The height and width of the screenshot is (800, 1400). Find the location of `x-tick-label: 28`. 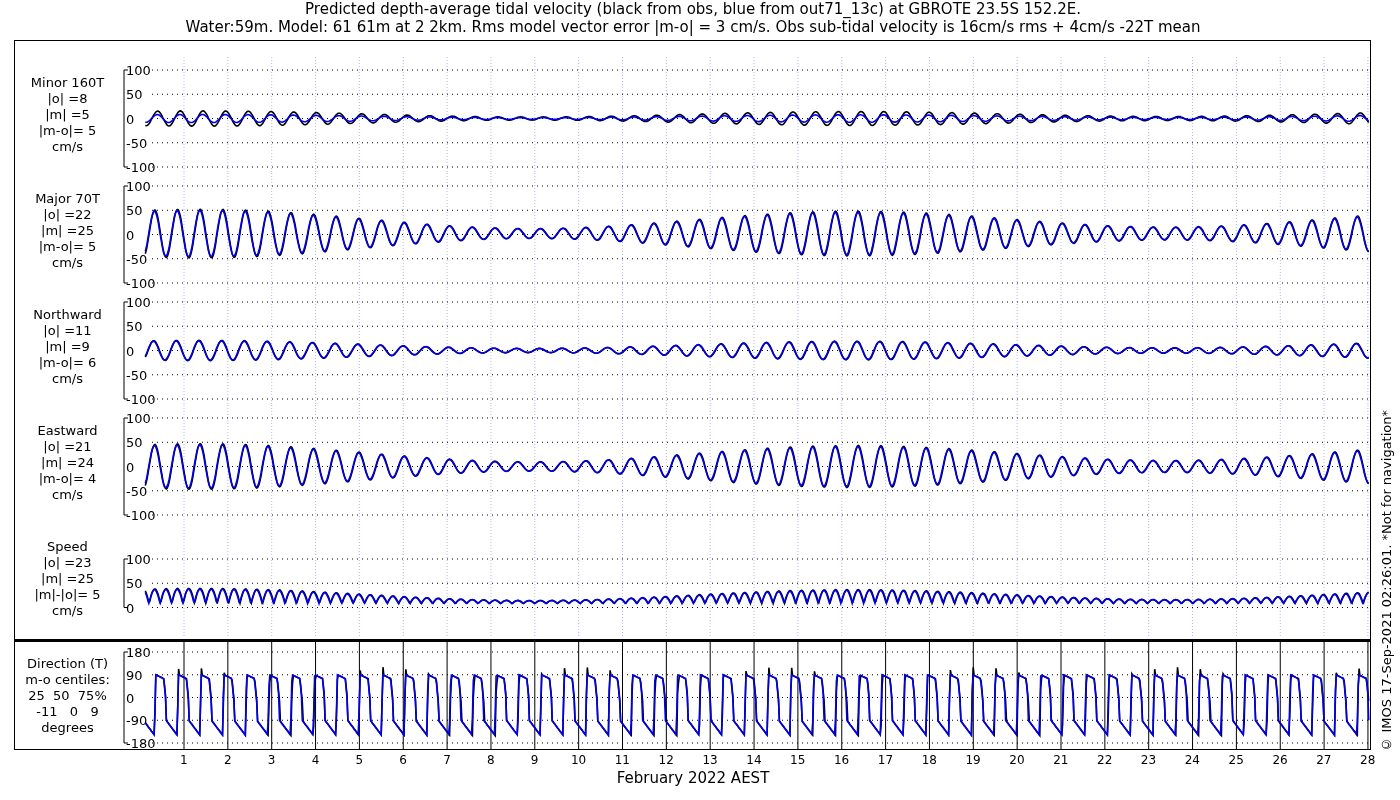

x-tick-label: 28 is located at coordinates (1368, 760).